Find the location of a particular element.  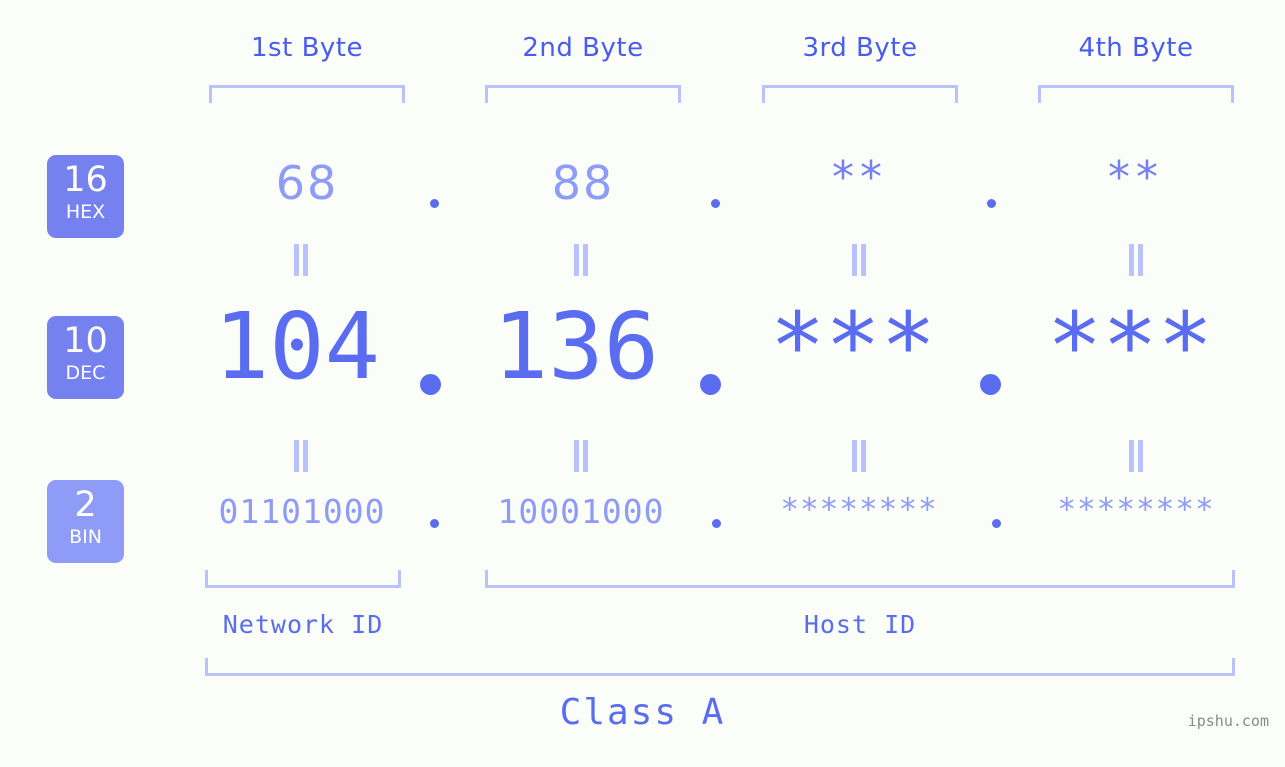

dec-byte-4: *** is located at coordinates (1130, 346).